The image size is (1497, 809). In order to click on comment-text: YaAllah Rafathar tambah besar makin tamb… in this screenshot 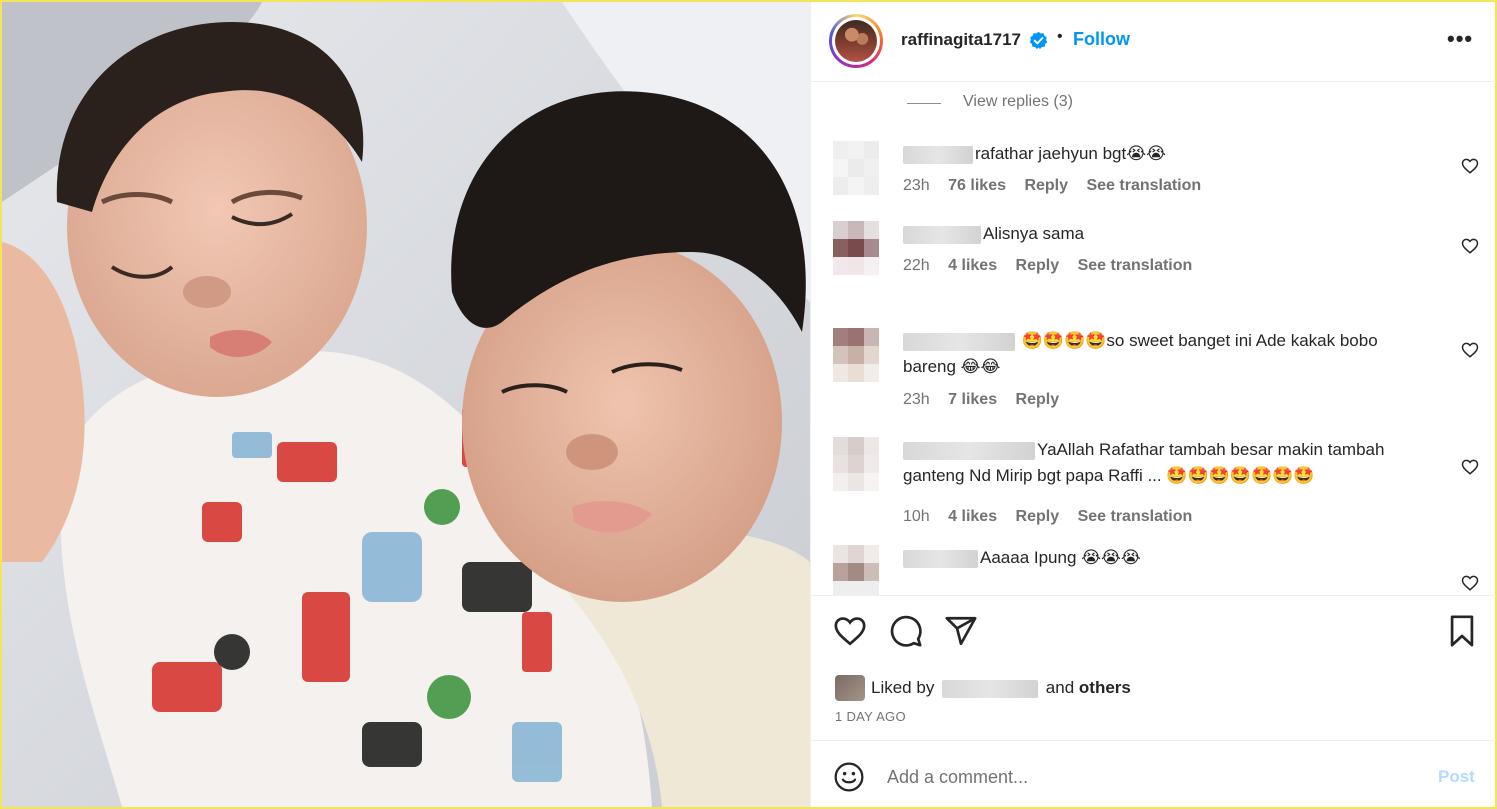, I will do `click(1173, 463)`.